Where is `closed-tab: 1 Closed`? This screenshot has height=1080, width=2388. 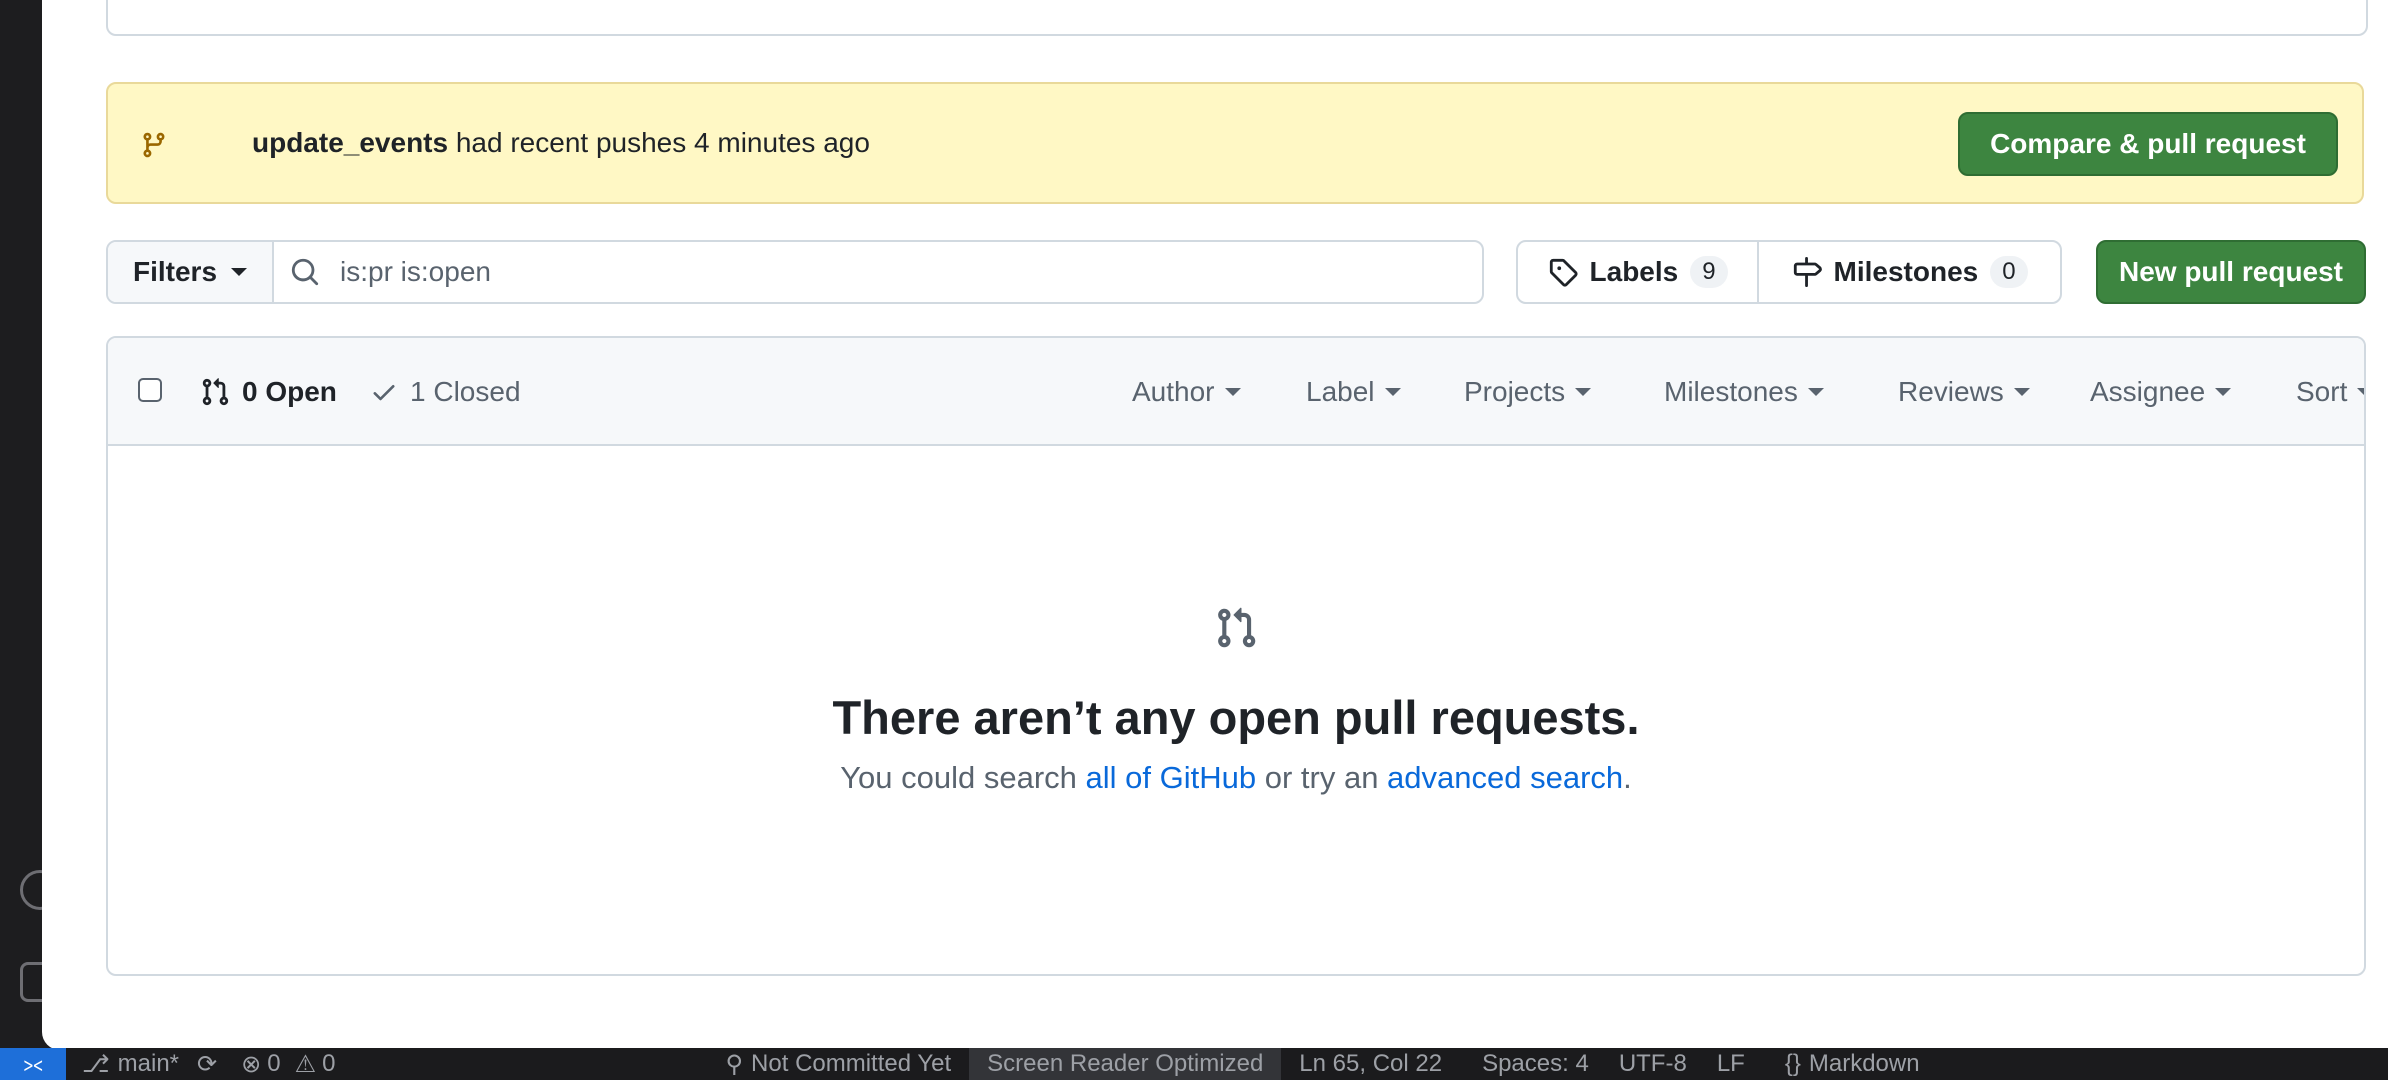
closed-tab: 1 Closed is located at coordinates (445, 392).